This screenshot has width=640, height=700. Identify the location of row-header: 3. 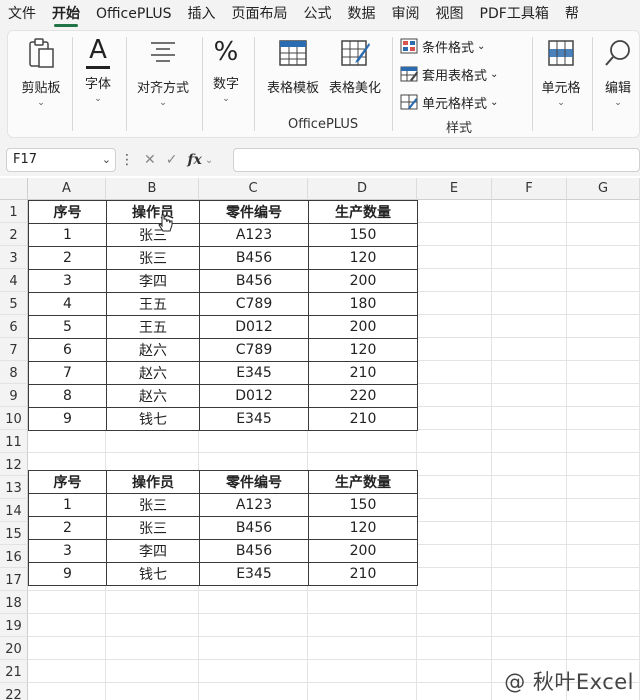
(14, 257).